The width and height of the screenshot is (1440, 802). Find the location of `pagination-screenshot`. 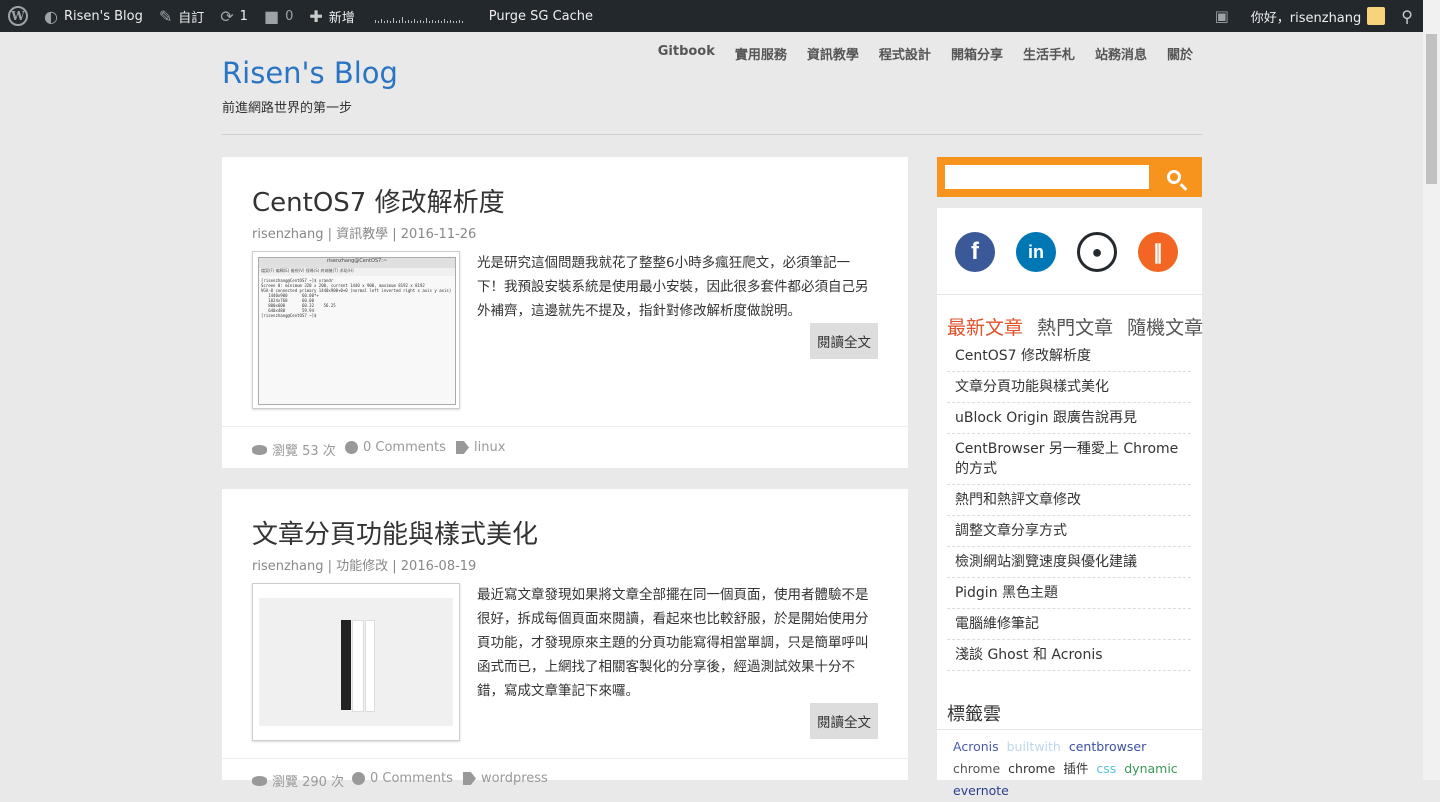

pagination-screenshot is located at coordinates (356, 662).